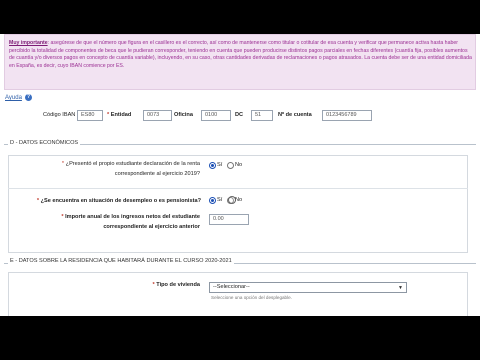 The image size is (480, 360). What do you see at coordinates (232, 200) in the screenshot?
I see `mouse-cursor` at bounding box center [232, 200].